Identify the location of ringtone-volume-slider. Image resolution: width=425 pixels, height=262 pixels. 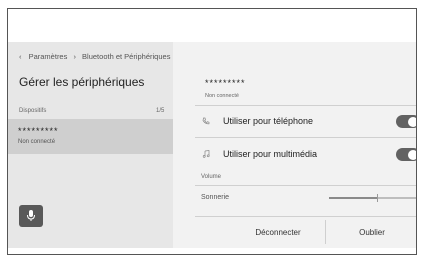
(372, 198).